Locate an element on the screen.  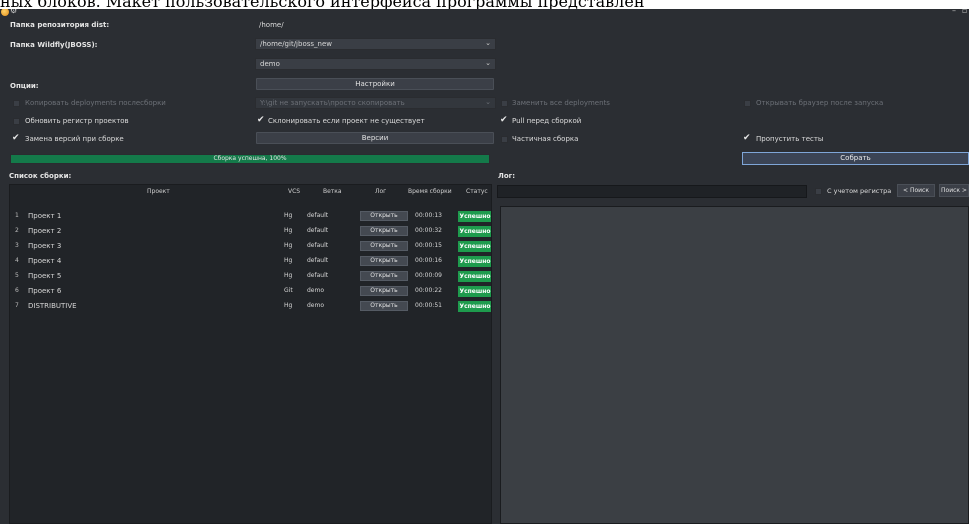
replace-versions-checkbox: ✔ is located at coordinates (16, 138).